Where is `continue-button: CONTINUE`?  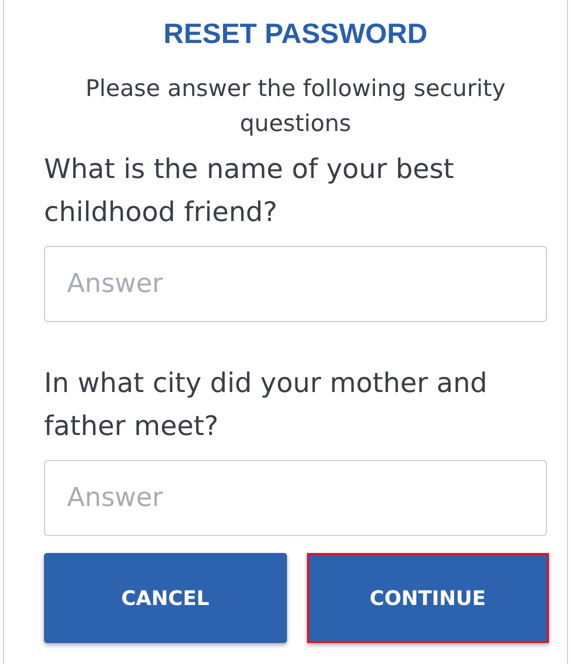 continue-button: CONTINUE is located at coordinates (427, 598).